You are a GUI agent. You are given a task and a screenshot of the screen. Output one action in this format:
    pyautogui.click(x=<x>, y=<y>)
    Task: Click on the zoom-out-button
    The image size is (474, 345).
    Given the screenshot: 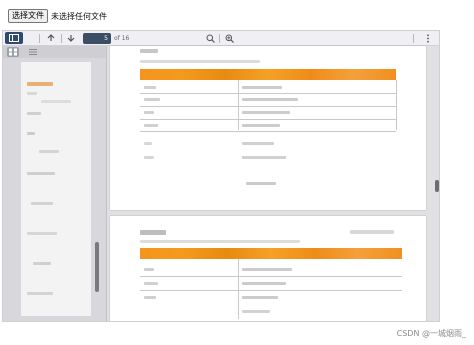 What is the action you would take?
    pyautogui.click(x=210, y=38)
    